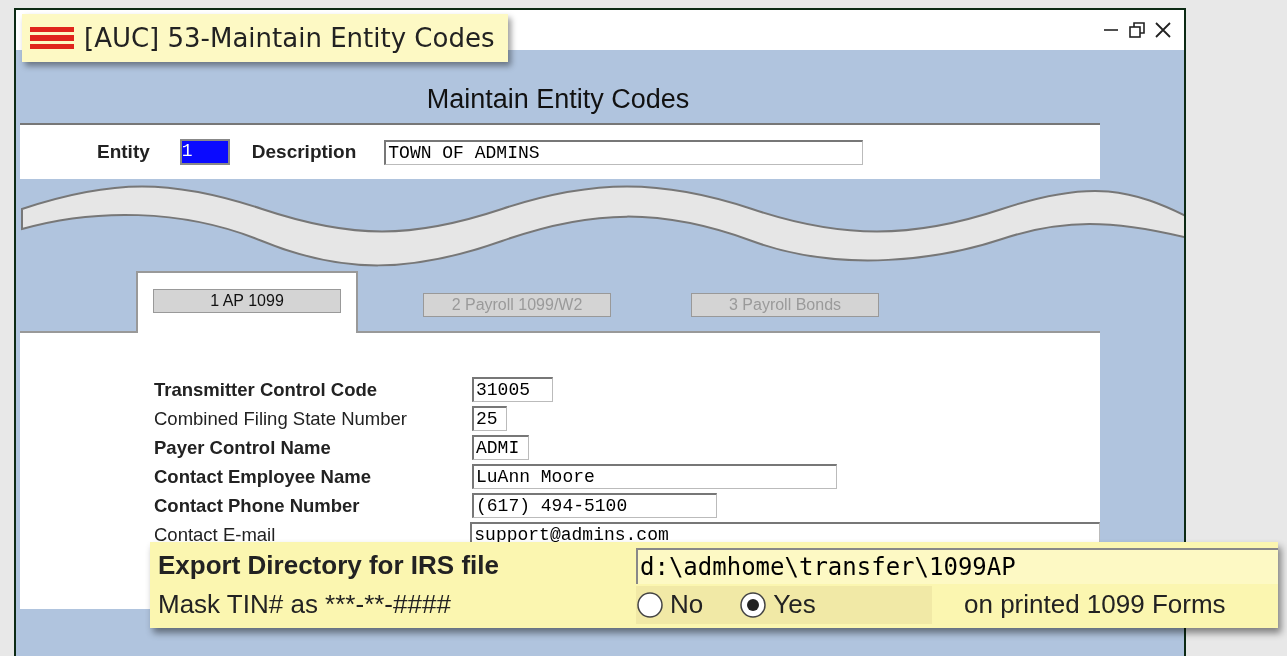 Image resolution: width=1287 pixels, height=656 pixels. What do you see at coordinates (489, 418) in the screenshot?
I see `input-field: 25` at bounding box center [489, 418].